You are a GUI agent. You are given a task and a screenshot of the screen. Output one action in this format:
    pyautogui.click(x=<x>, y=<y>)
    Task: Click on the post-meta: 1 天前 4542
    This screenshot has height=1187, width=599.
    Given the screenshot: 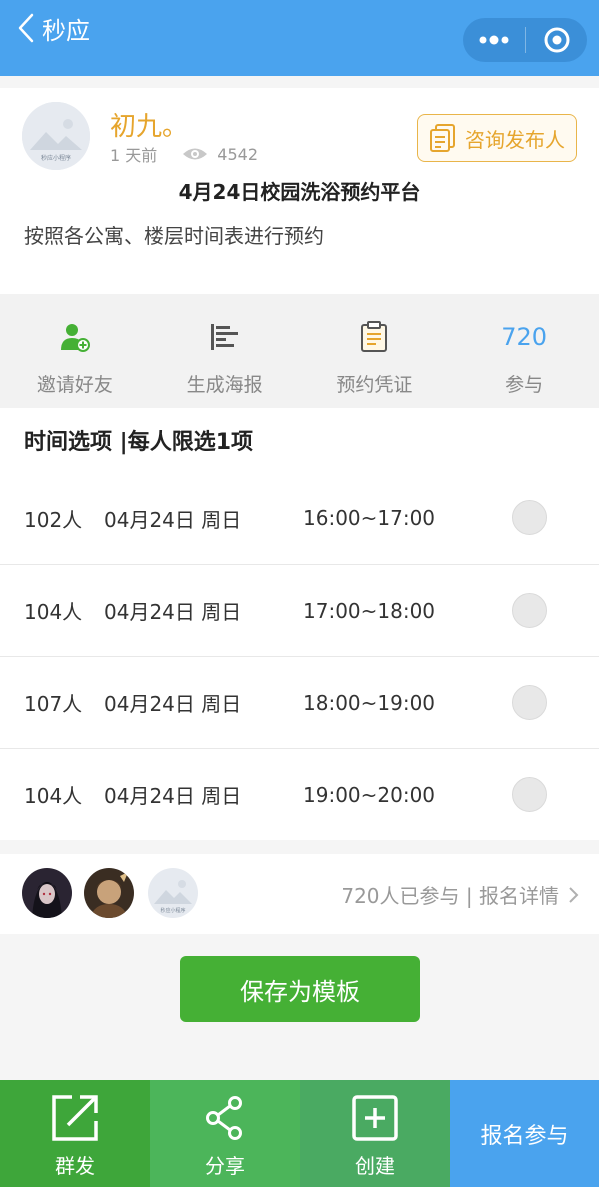 What is the action you would take?
    pyautogui.click(x=184, y=154)
    